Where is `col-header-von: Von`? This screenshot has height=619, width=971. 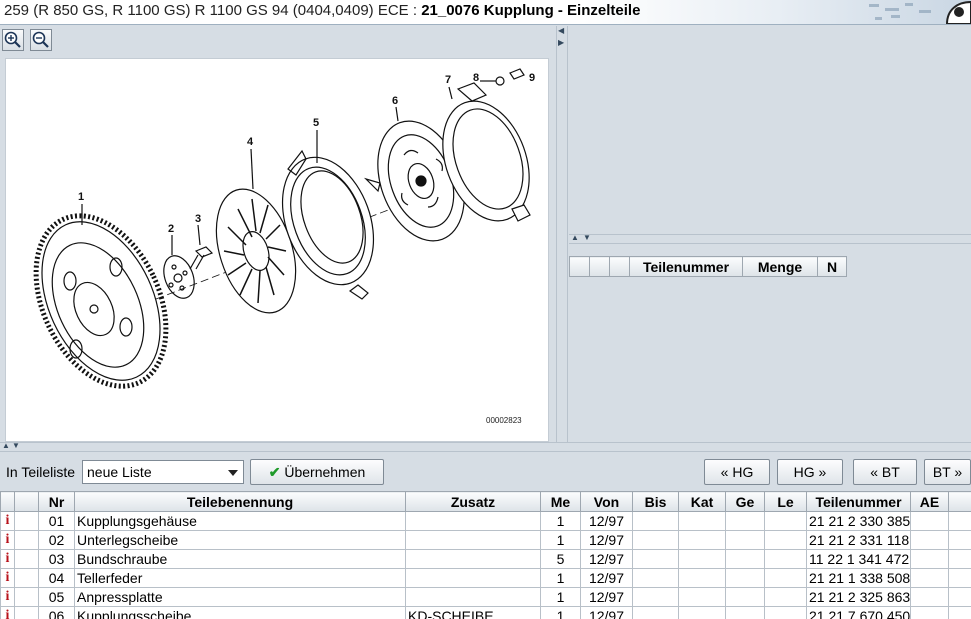
col-header-von: Von is located at coordinates (606, 501).